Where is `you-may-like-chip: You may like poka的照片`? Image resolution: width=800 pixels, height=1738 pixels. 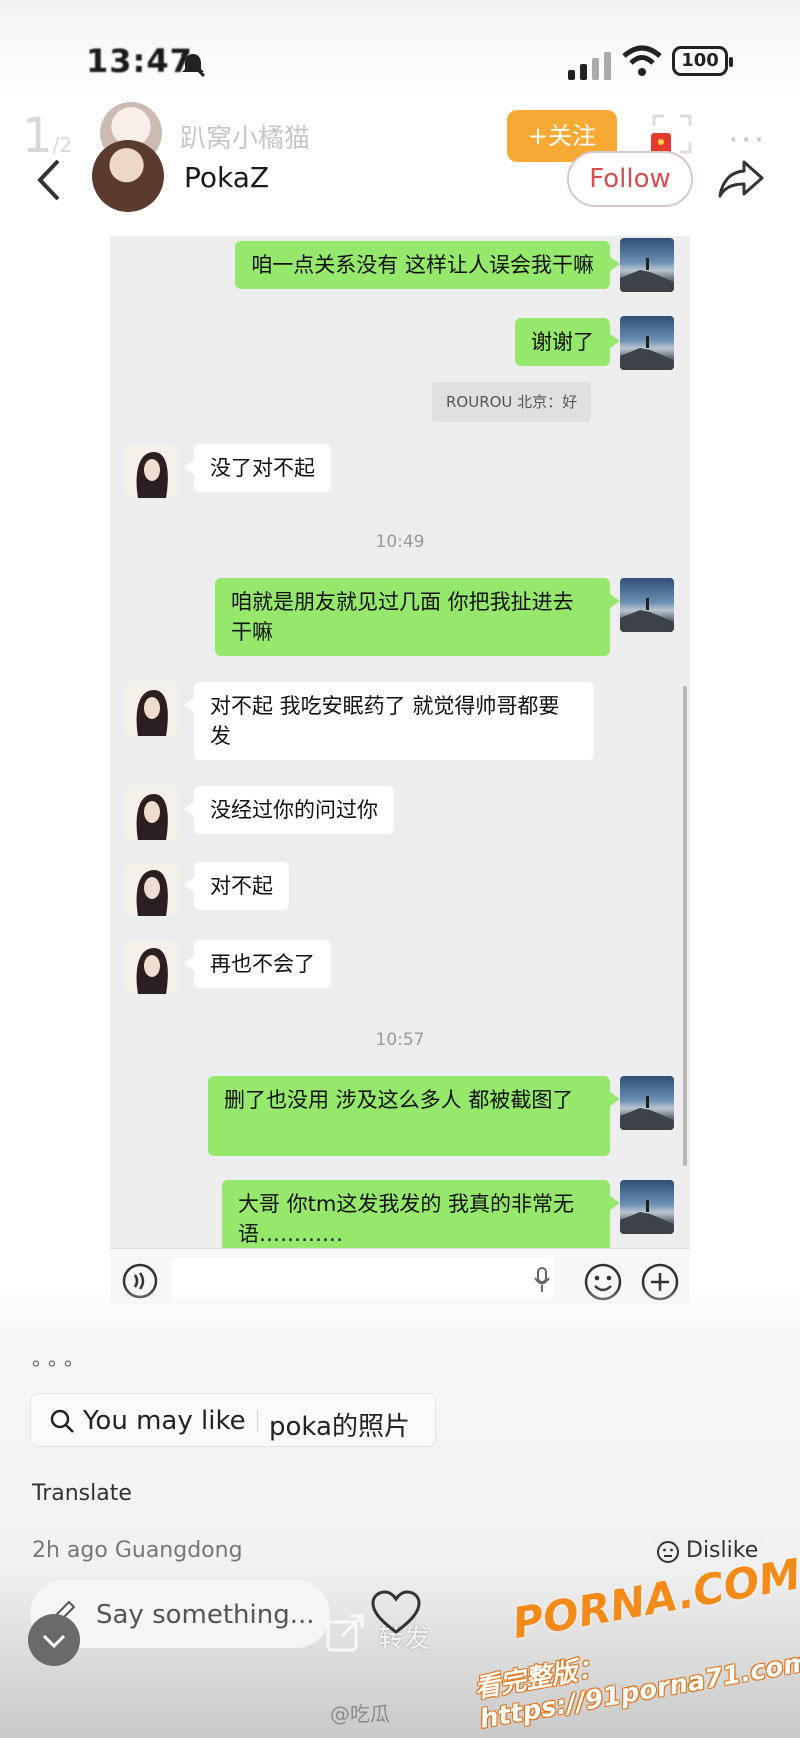 you-may-like-chip: You may like poka的照片 is located at coordinates (233, 1420).